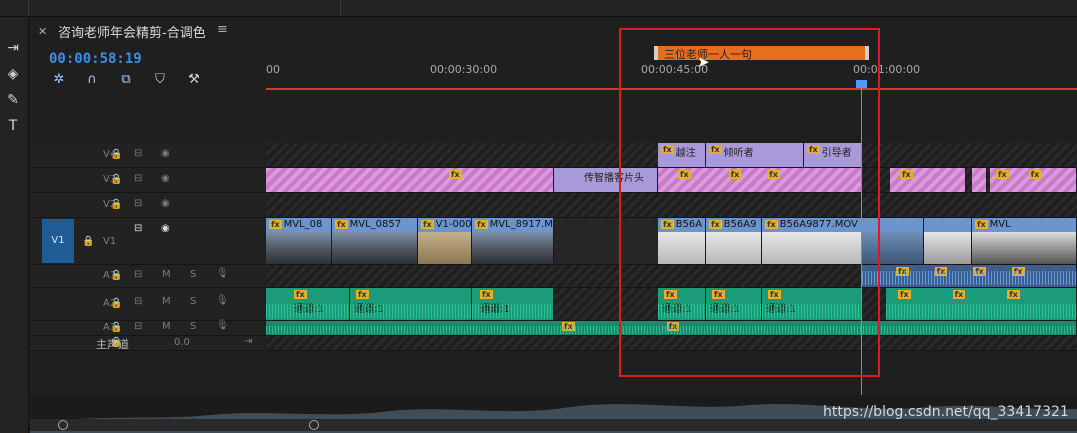  I want to click on lock-icon: 🔒, so click(88, 241).